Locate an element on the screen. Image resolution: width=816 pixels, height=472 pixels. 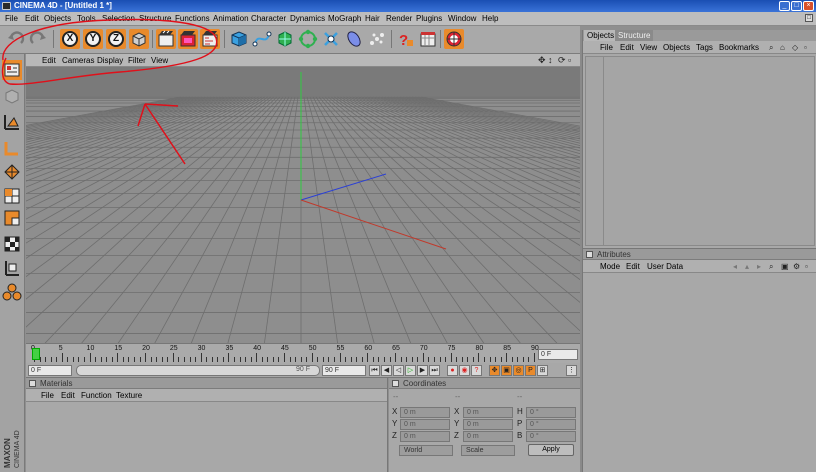
redo-icon is located at coordinates (38, 39).